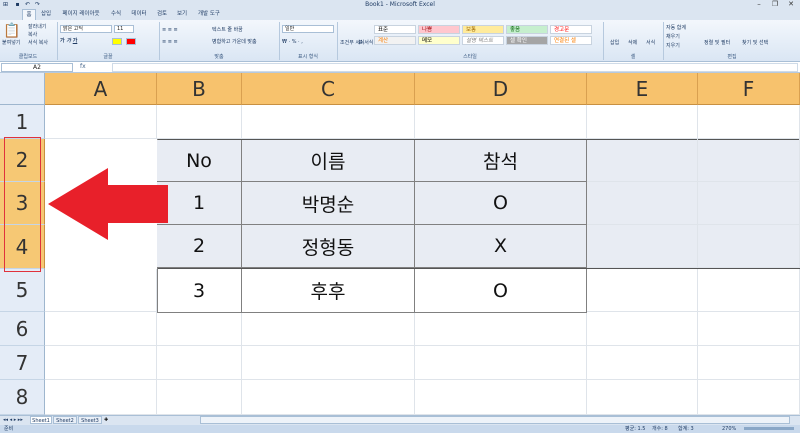 The width and height of the screenshot is (800, 433). Describe the element at coordinates (234, 42) in the screenshot. I see `merge-center-button: 병합하고 가운데 맞춤` at that location.